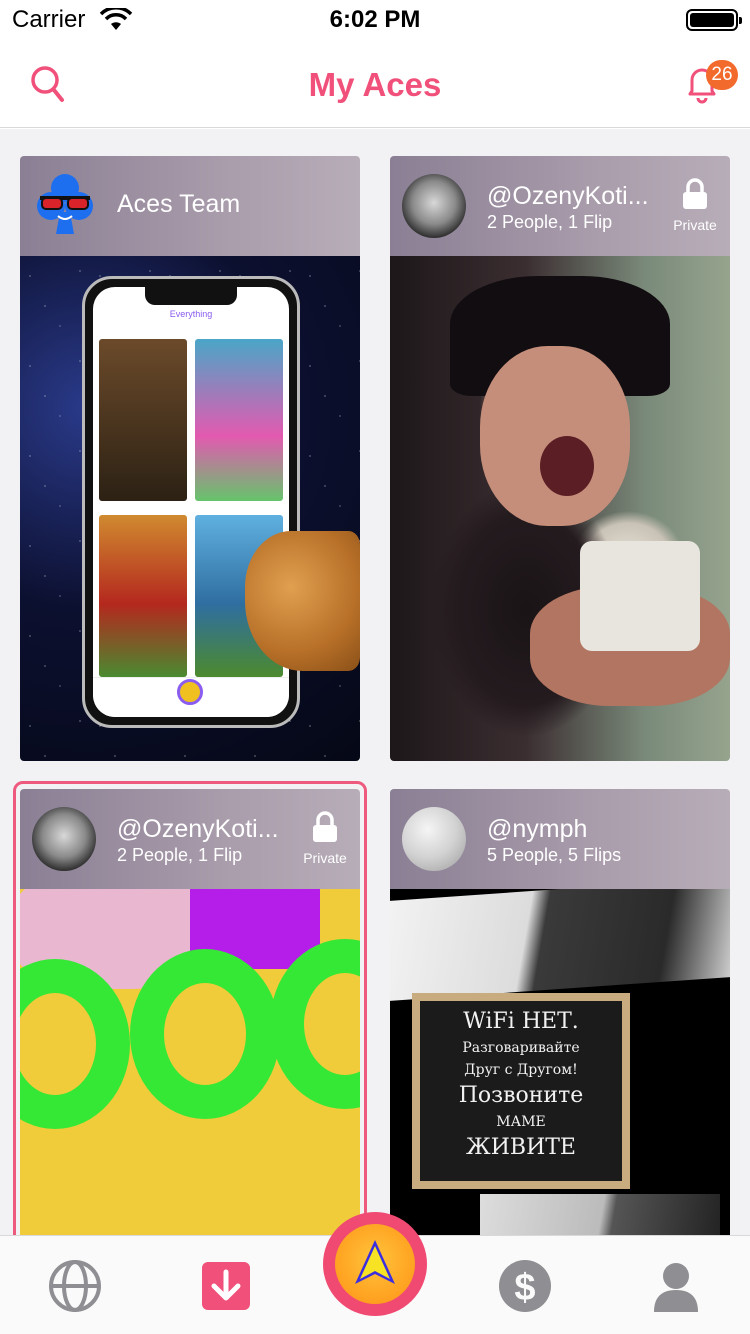 The width and height of the screenshot is (750, 1334). Describe the element at coordinates (521, 1122) in the screenshot. I see `sign-line: МАМЕ` at that location.